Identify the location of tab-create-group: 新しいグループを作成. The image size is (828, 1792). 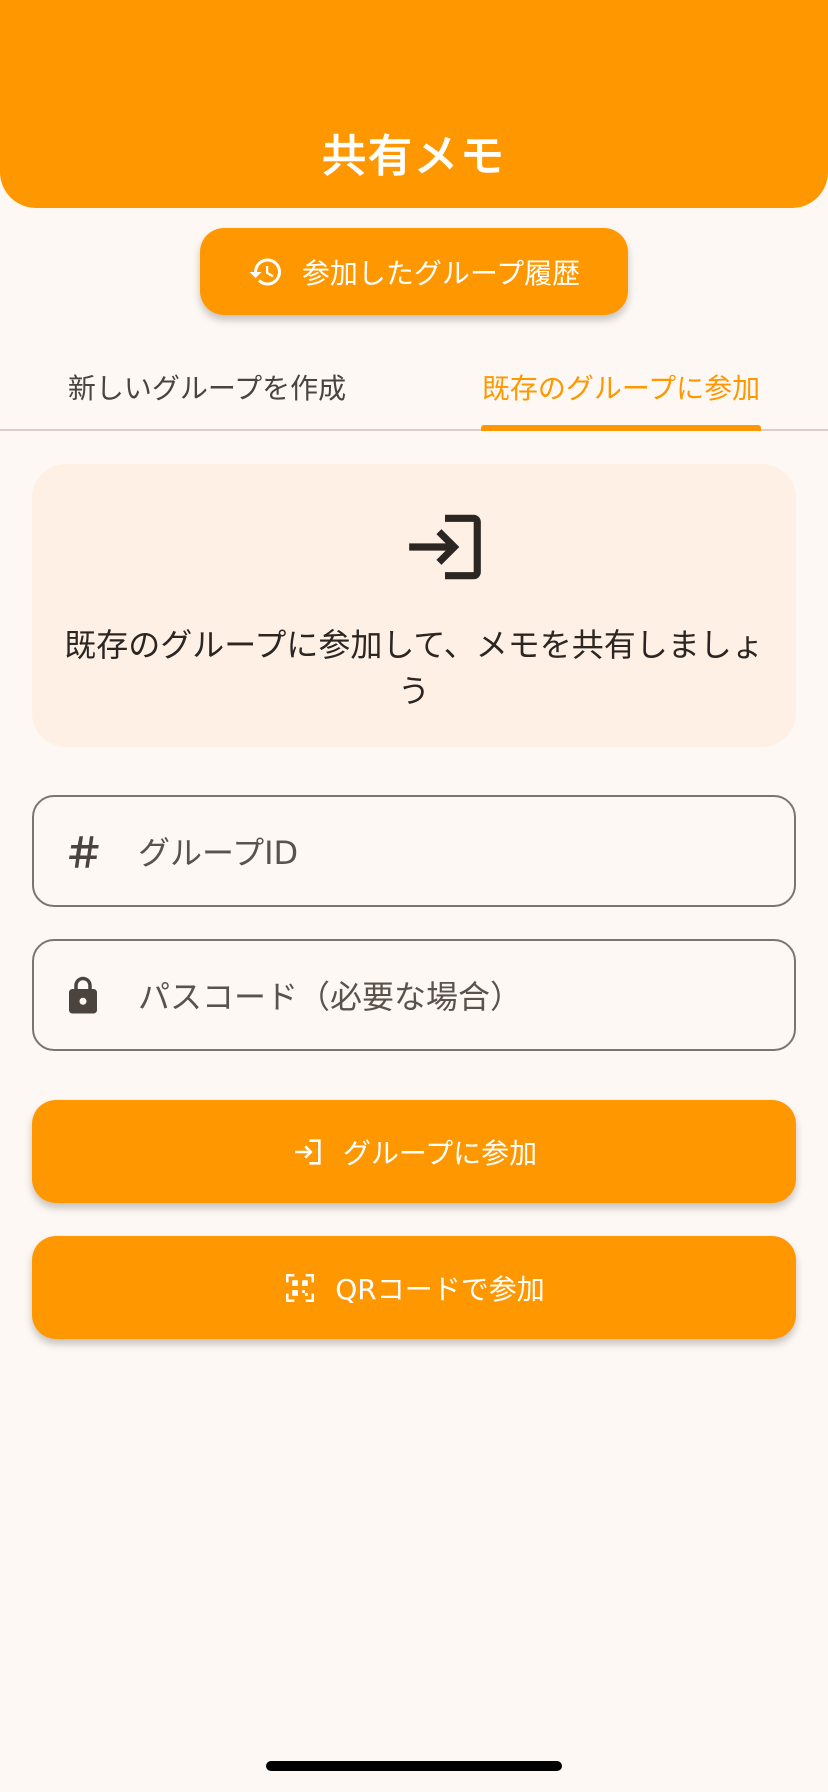
(207, 386).